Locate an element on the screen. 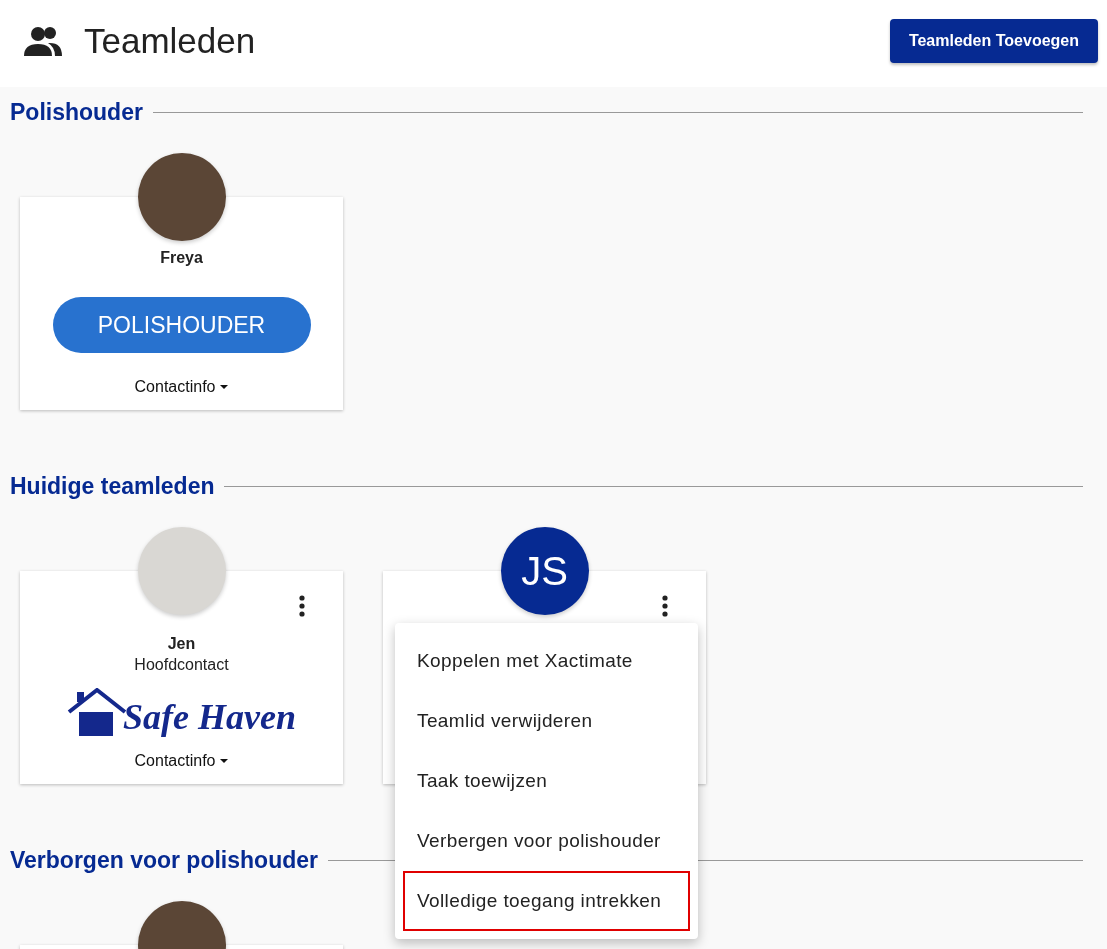 This screenshot has height=949, width=1107. role-badge: POLISHOUDER is located at coordinates (181, 325).